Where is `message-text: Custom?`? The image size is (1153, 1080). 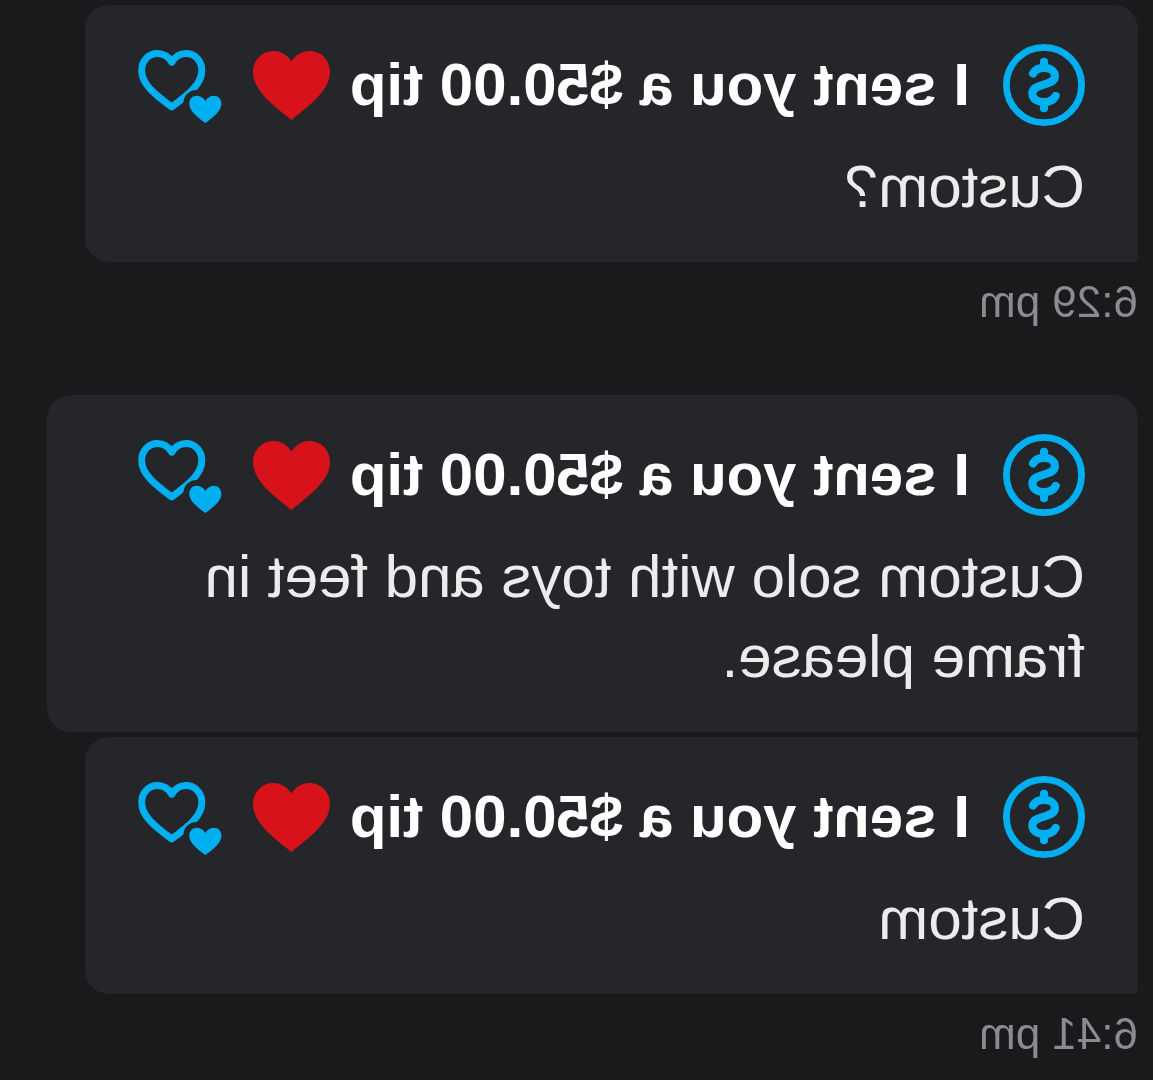
message-text: Custom? is located at coordinates (964, 187).